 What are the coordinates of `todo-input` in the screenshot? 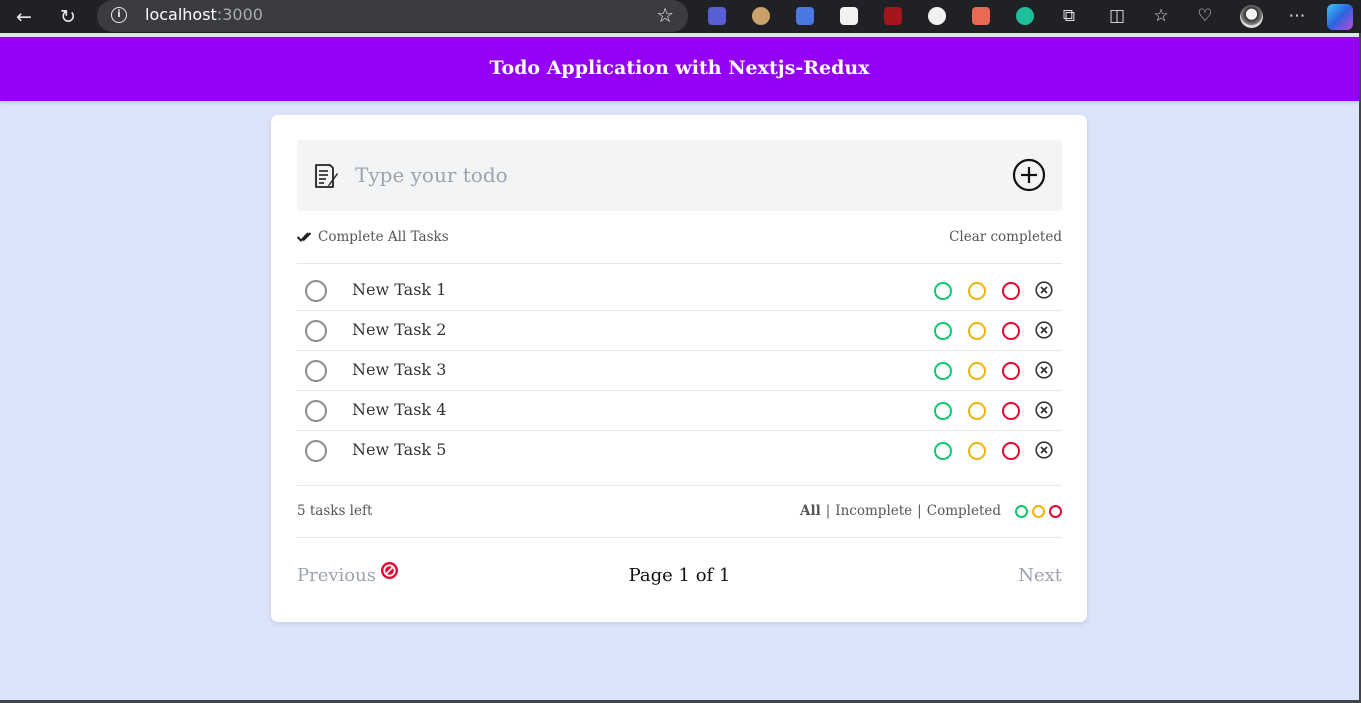 It's located at (675, 175).